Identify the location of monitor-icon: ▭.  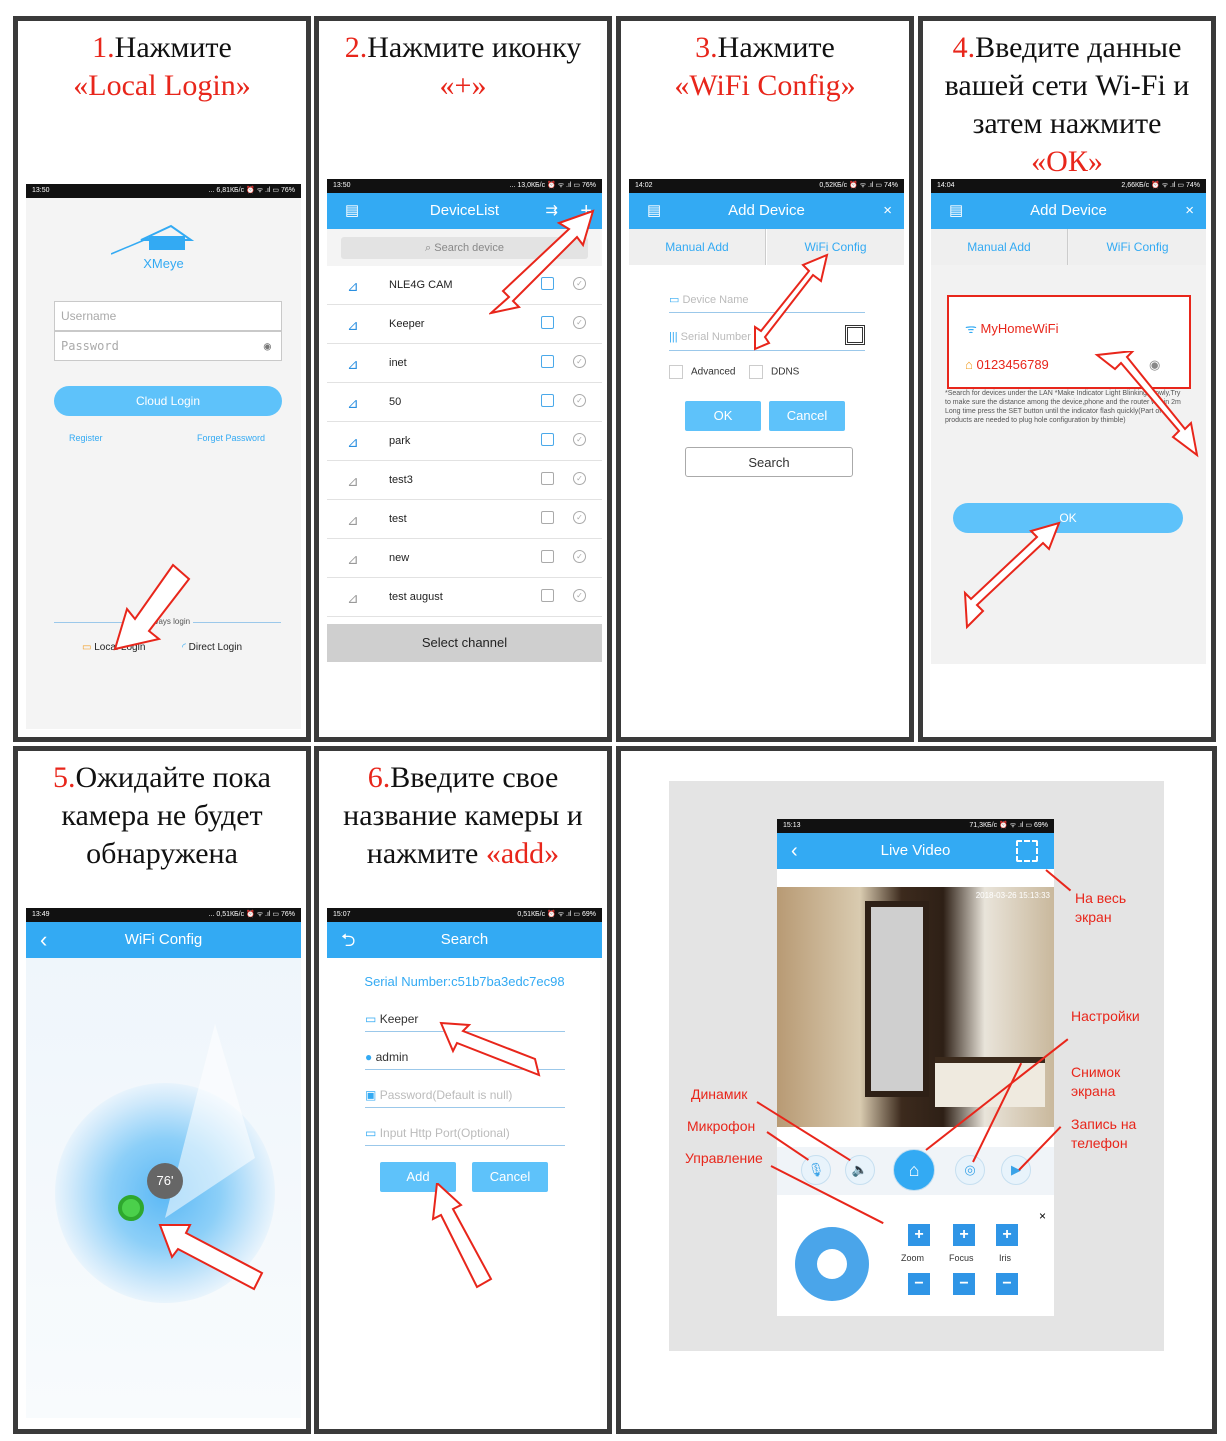
(371, 1019).